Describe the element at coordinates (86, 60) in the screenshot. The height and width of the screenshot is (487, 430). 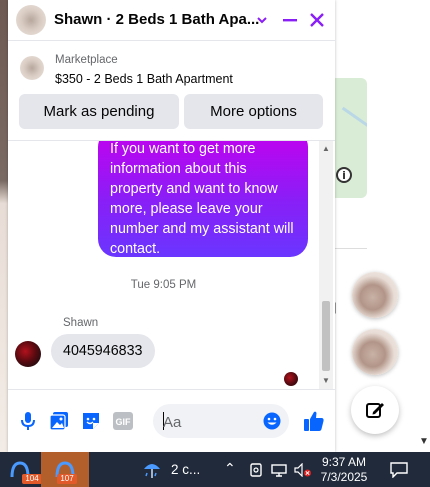
I see `marketplace-label: Marketplace` at that location.